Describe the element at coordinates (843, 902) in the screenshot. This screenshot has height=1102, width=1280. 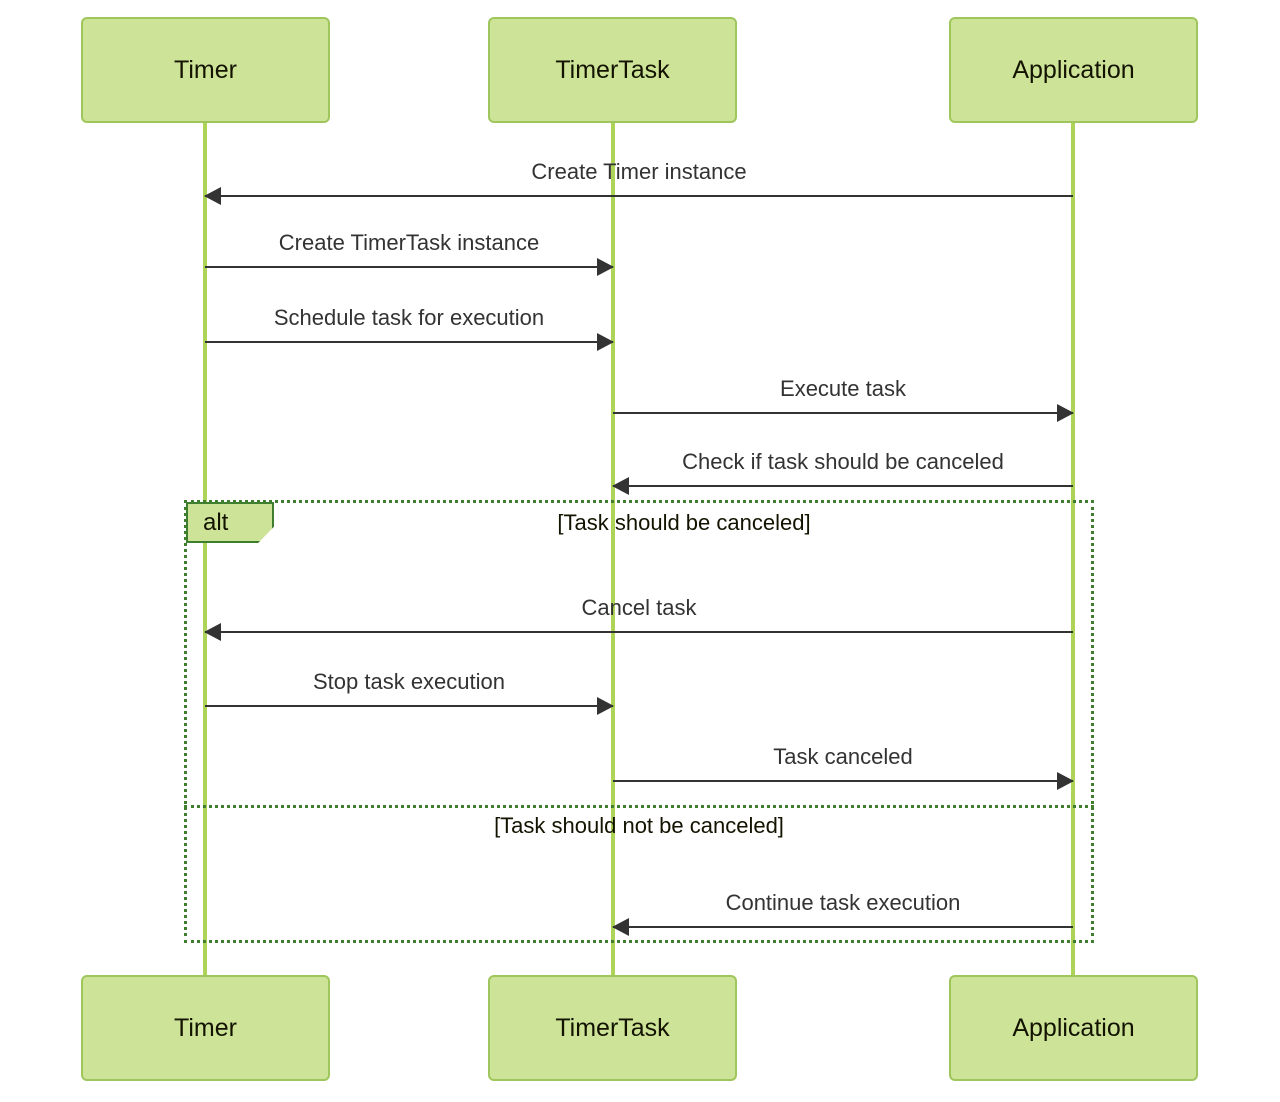
I see `message-label: Continue task execution` at that location.